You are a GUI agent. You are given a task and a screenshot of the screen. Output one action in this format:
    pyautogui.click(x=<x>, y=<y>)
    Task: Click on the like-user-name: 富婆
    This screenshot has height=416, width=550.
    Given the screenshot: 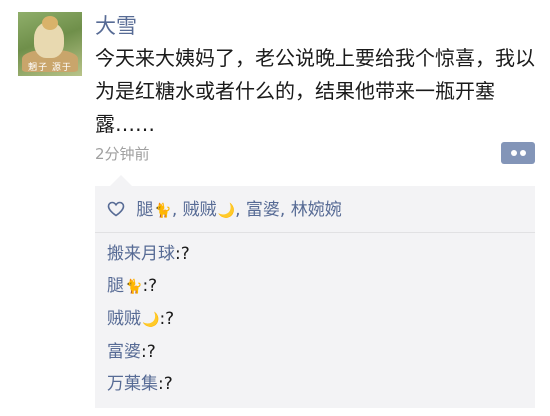 What is the action you would take?
    pyautogui.click(x=263, y=210)
    